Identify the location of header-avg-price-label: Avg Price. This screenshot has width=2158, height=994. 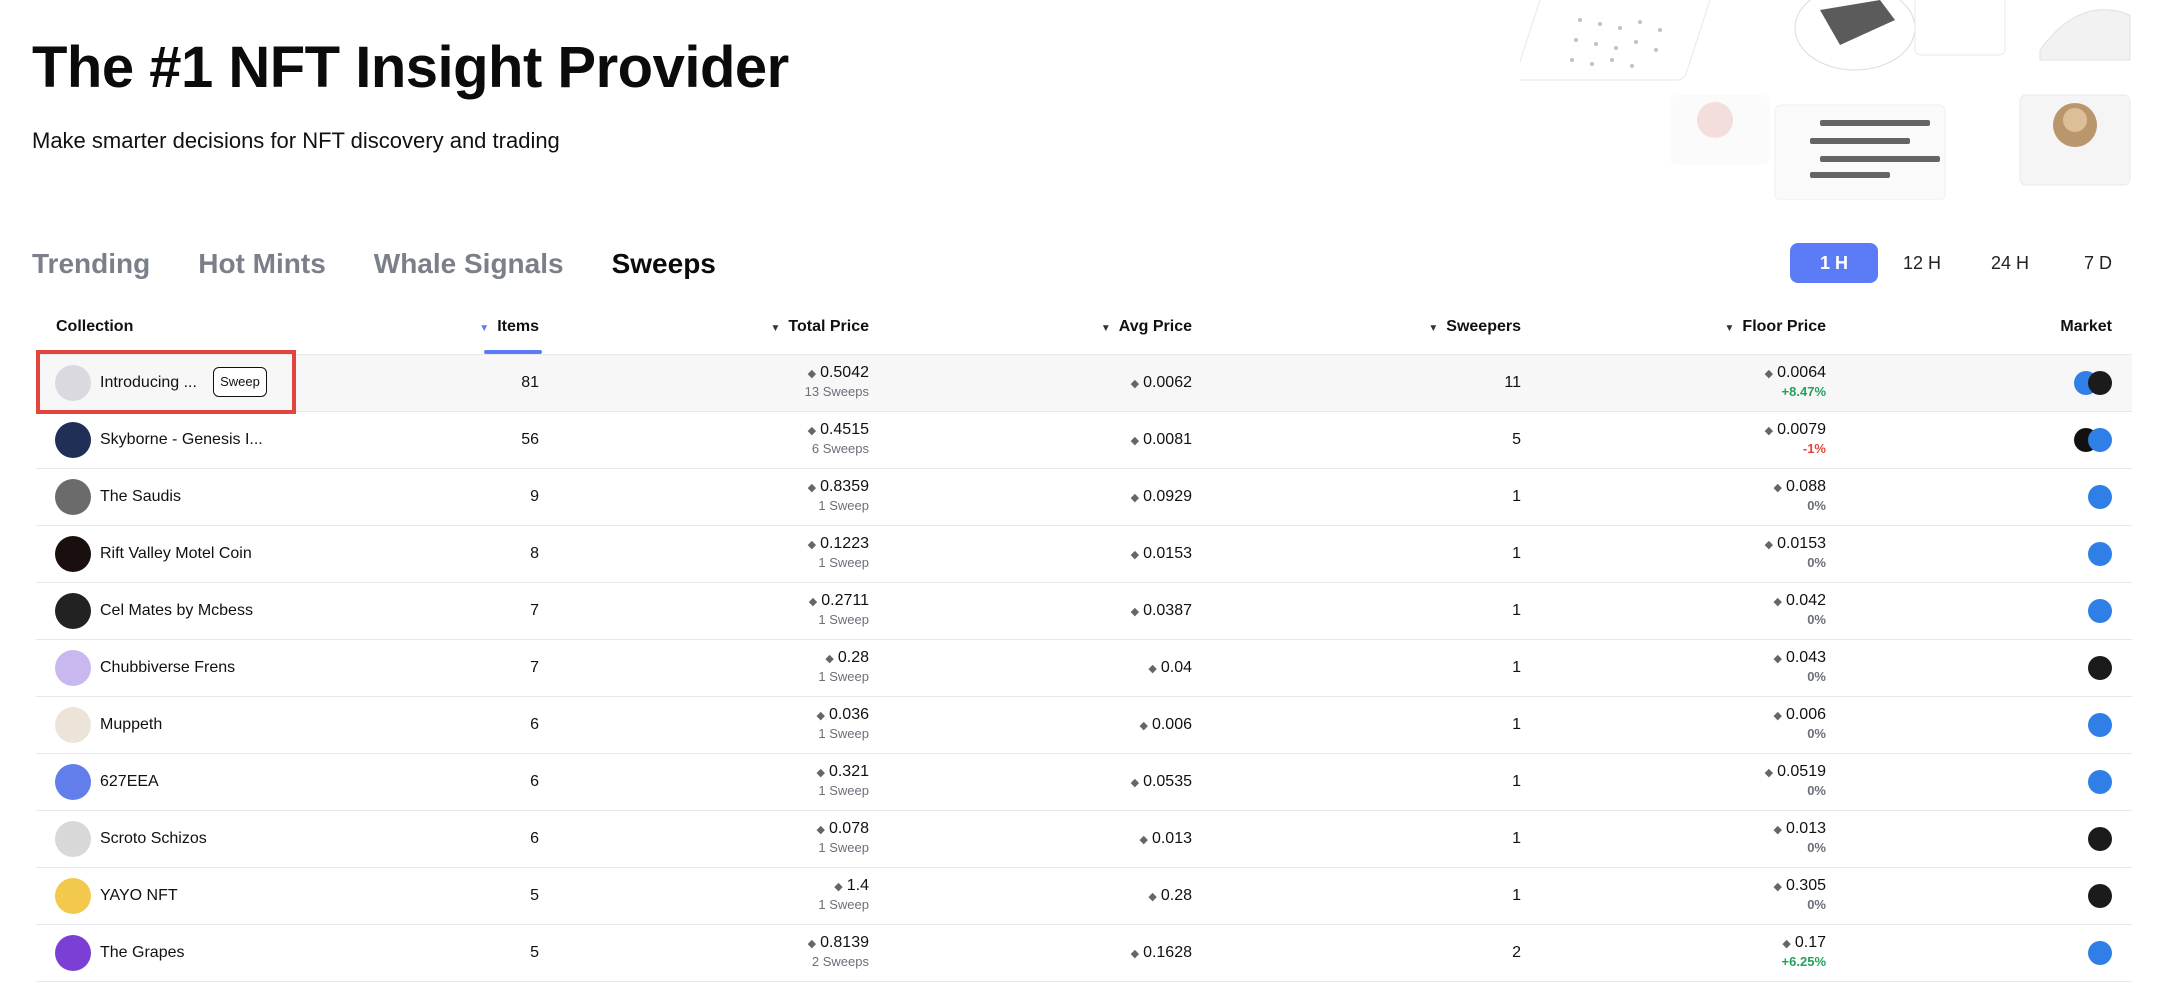
(1155, 326).